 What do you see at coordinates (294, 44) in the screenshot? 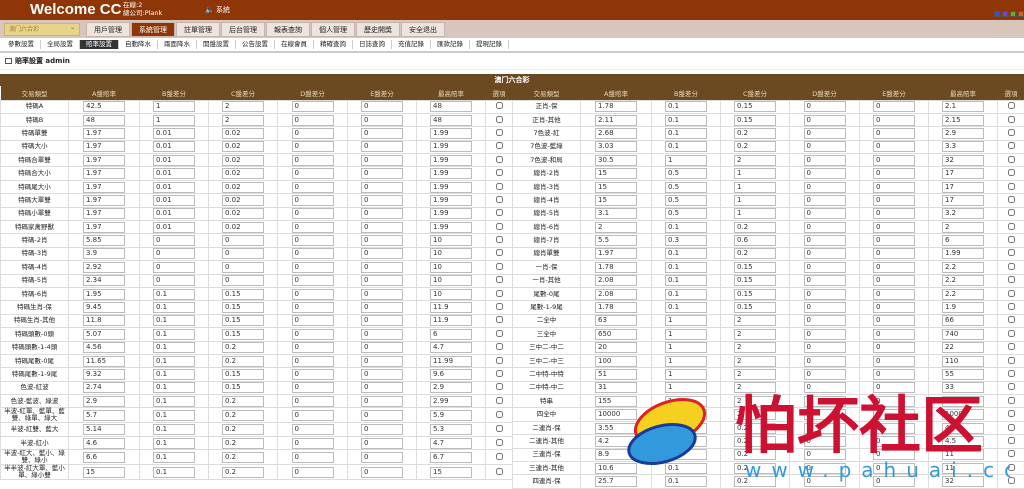
I see `subnav-item: 在線會員` at bounding box center [294, 44].